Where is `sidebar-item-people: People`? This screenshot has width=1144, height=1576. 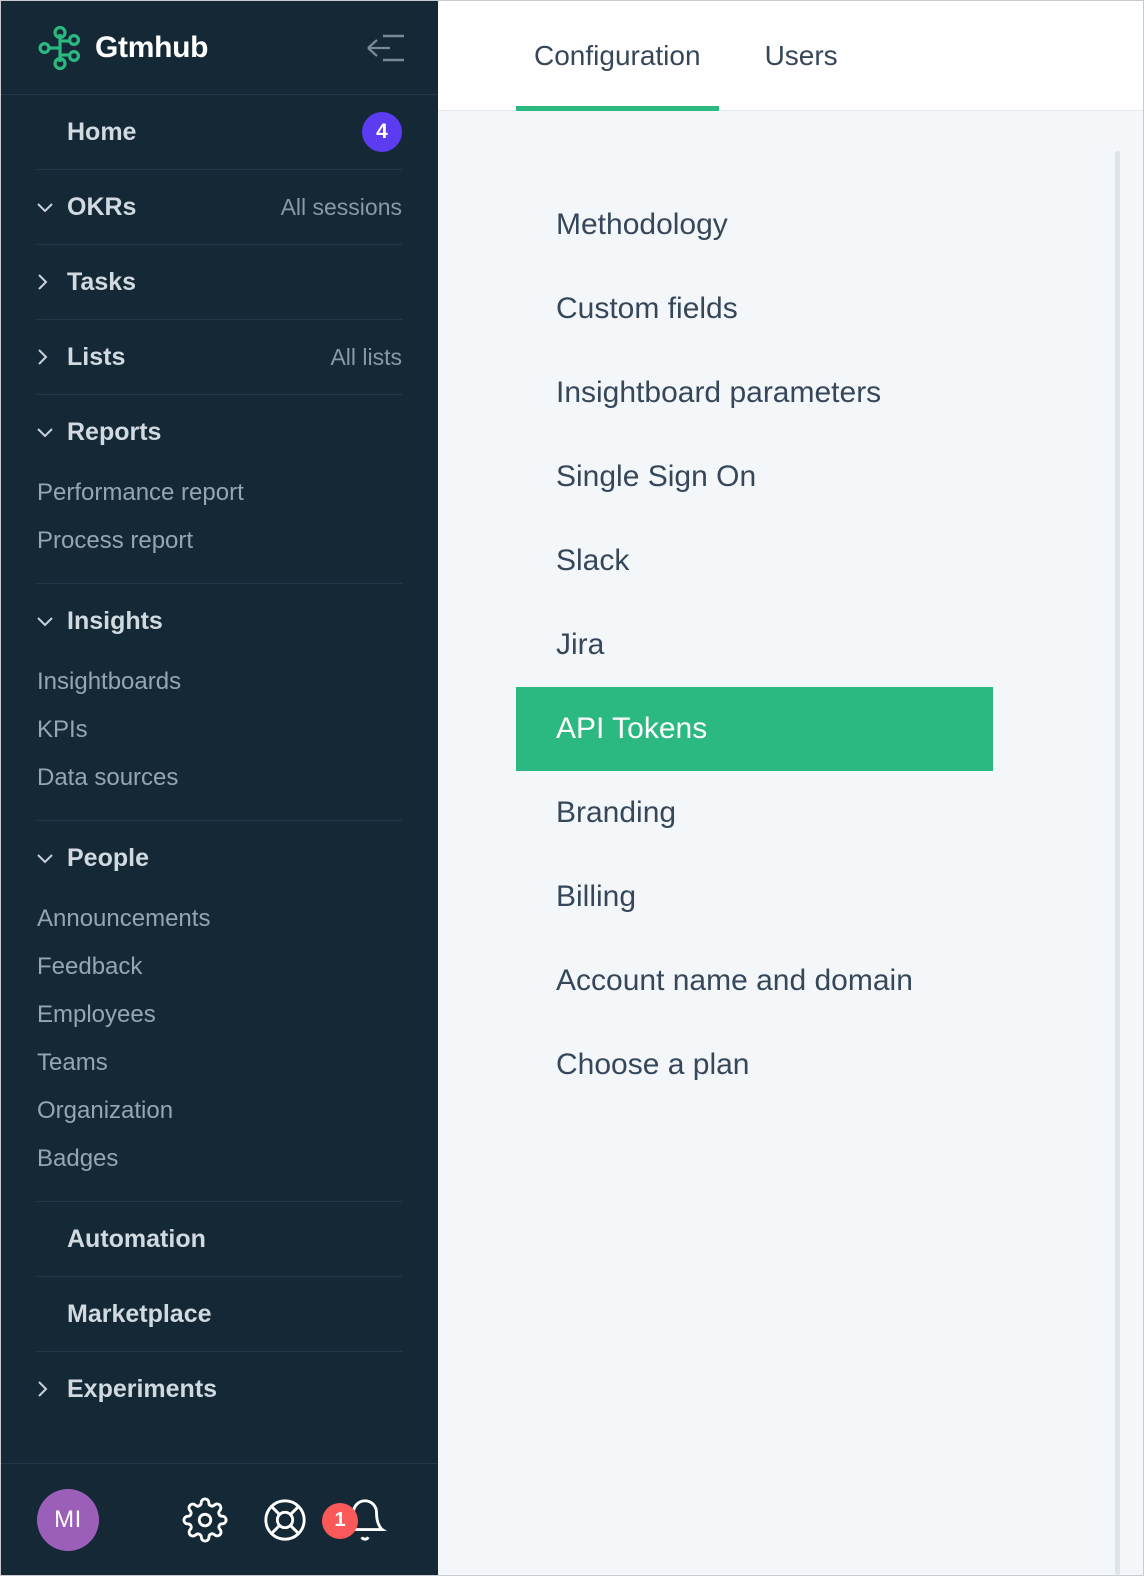 sidebar-item-people: People is located at coordinates (219, 858).